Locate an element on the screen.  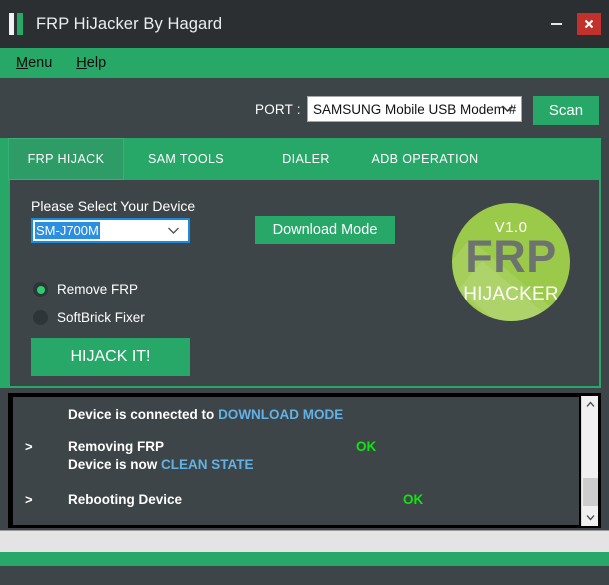
tab-dialer: DIALER is located at coordinates (306, 159).